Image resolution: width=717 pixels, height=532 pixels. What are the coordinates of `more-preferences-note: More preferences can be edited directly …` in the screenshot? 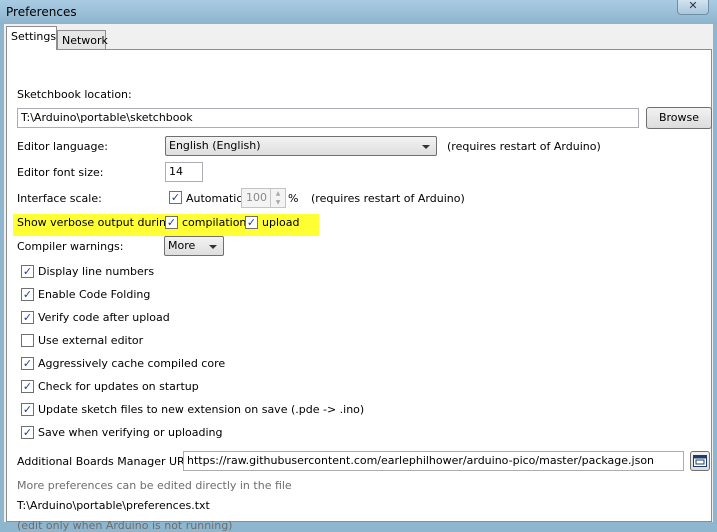 It's located at (154, 485).